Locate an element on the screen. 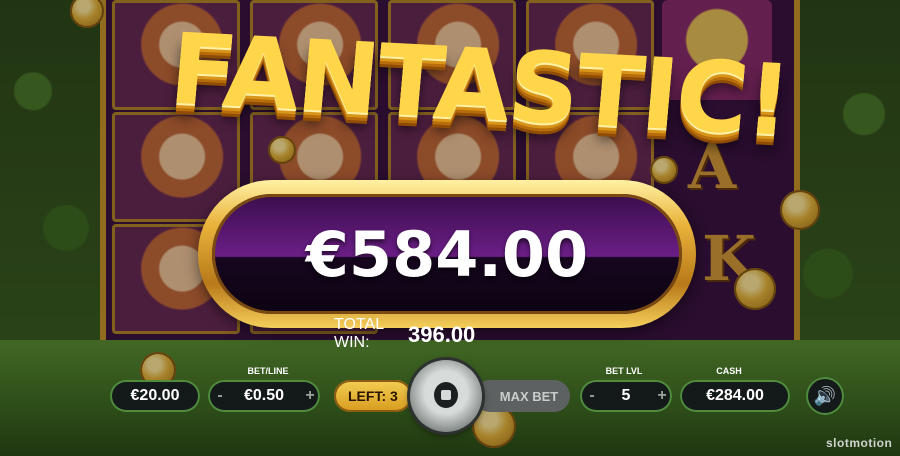 This screenshot has width=900, height=456. stop-icon is located at coordinates (446, 395).